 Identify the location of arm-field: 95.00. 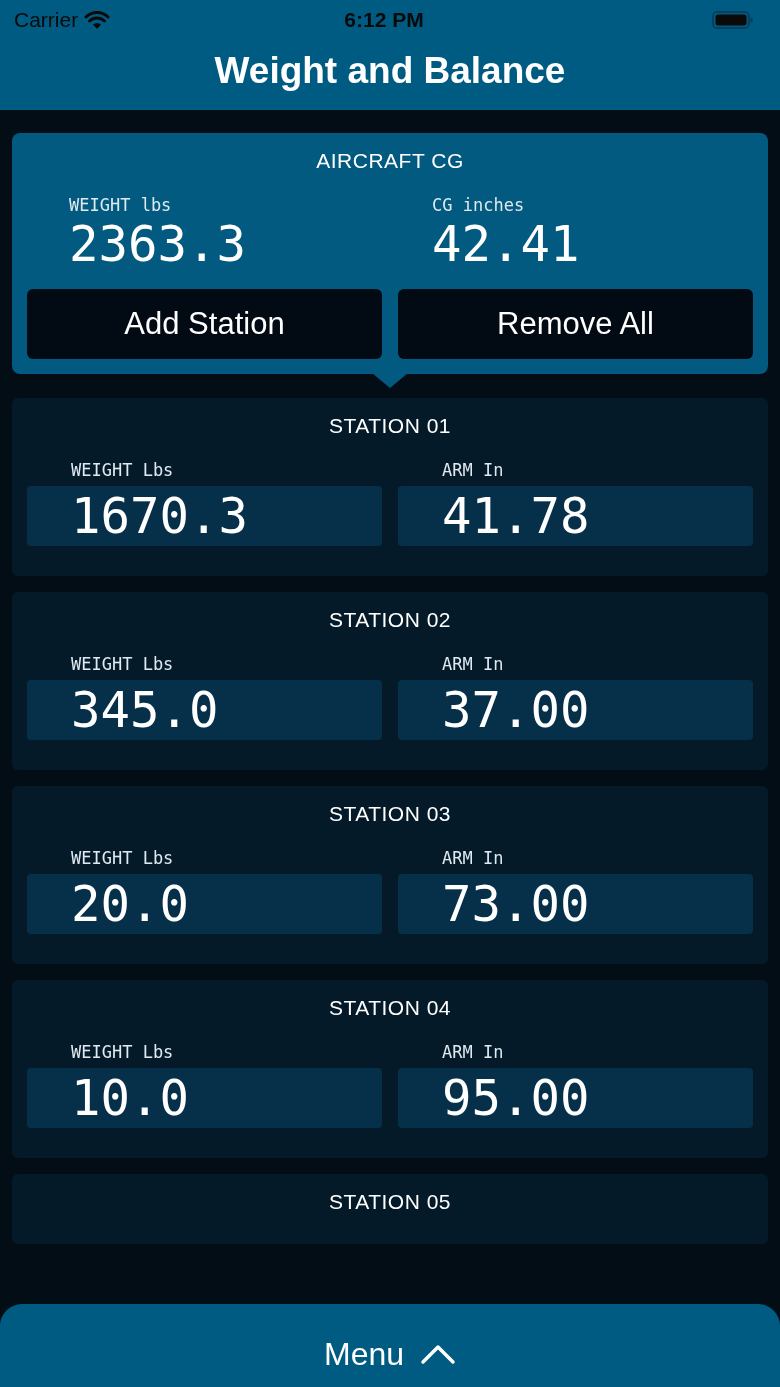
(575, 1098).